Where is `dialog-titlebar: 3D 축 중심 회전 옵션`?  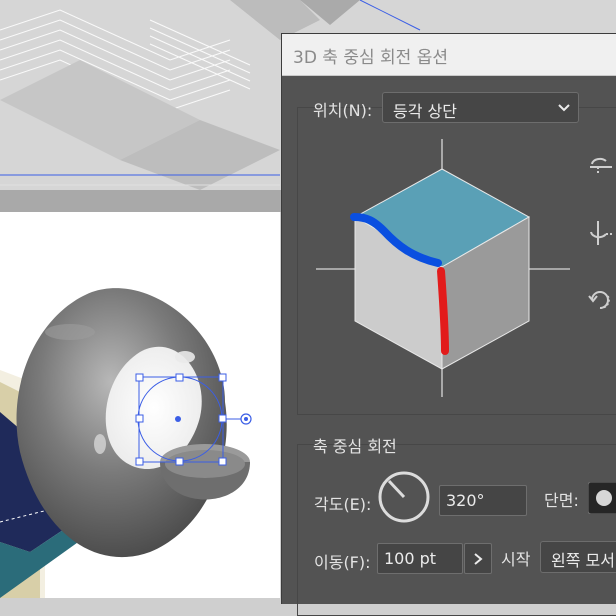
dialog-titlebar: 3D 축 중심 회전 옵션 is located at coordinates (449, 55).